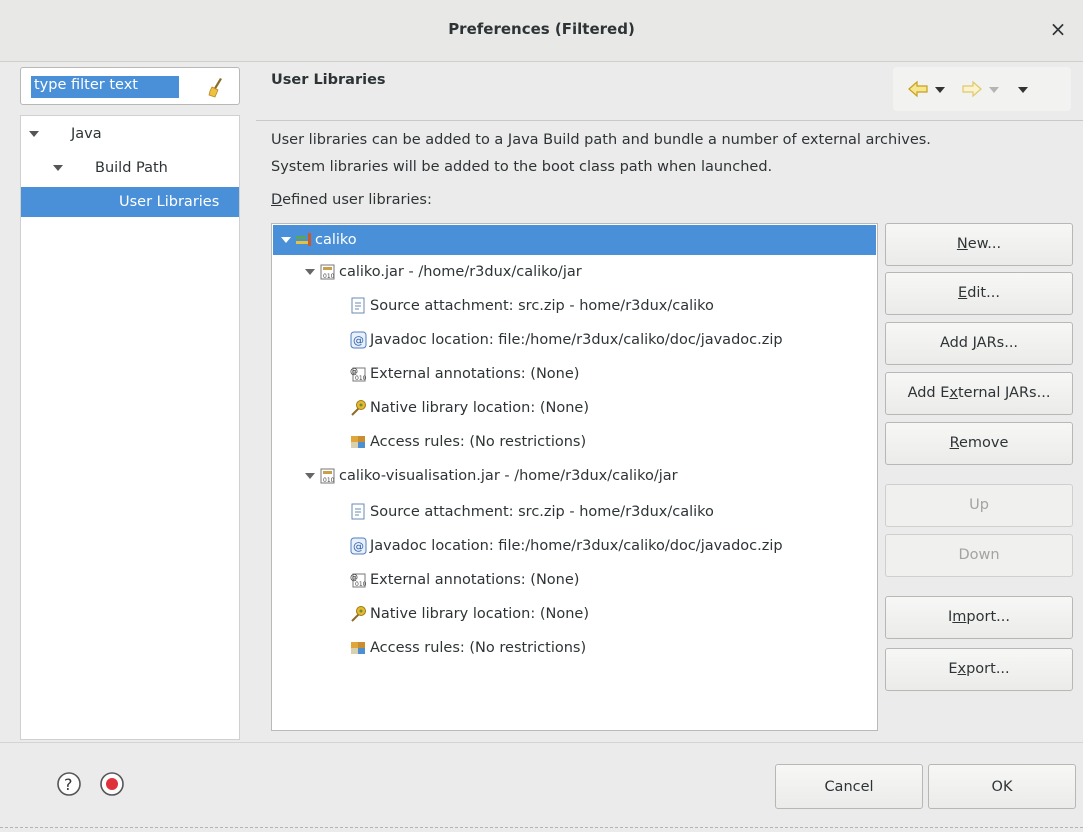  Describe the element at coordinates (963, 293) in the screenshot. I see `btn-mnemonic: E` at that location.